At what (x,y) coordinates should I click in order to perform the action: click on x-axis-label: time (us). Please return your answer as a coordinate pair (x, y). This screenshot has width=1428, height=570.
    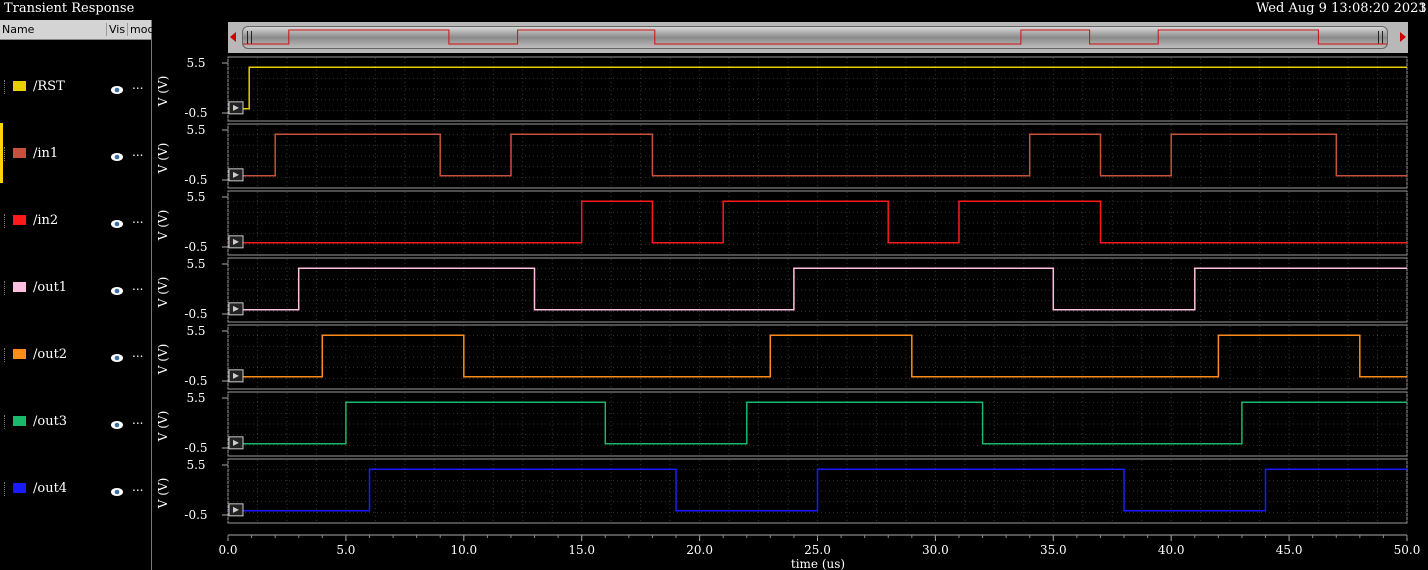
    Looking at the image, I should click on (818, 563).